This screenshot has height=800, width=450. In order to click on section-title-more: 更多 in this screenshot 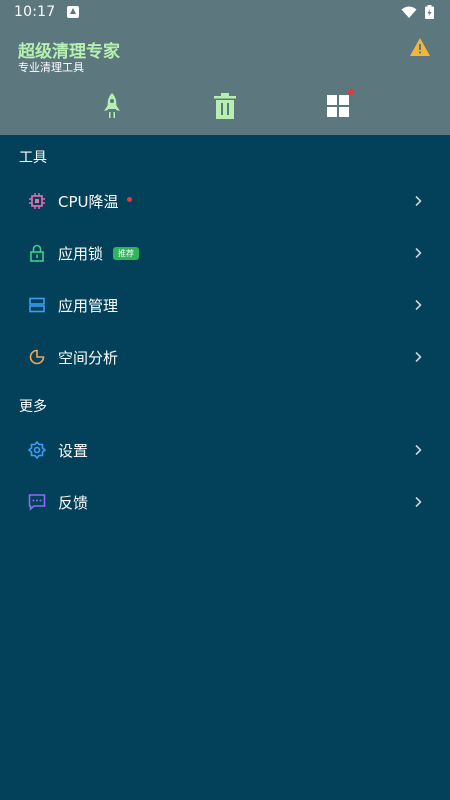, I will do `click(33, 407)`.